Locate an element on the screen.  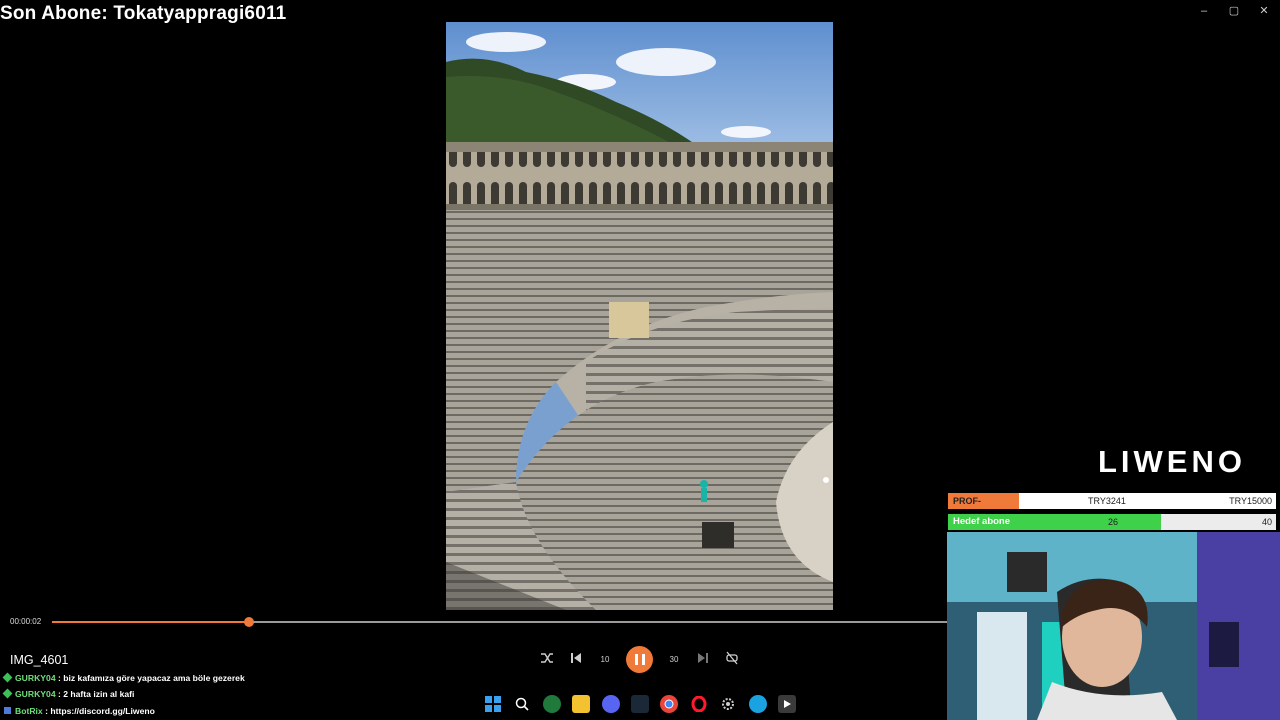
next-icon is located at coordinates (703, 660).